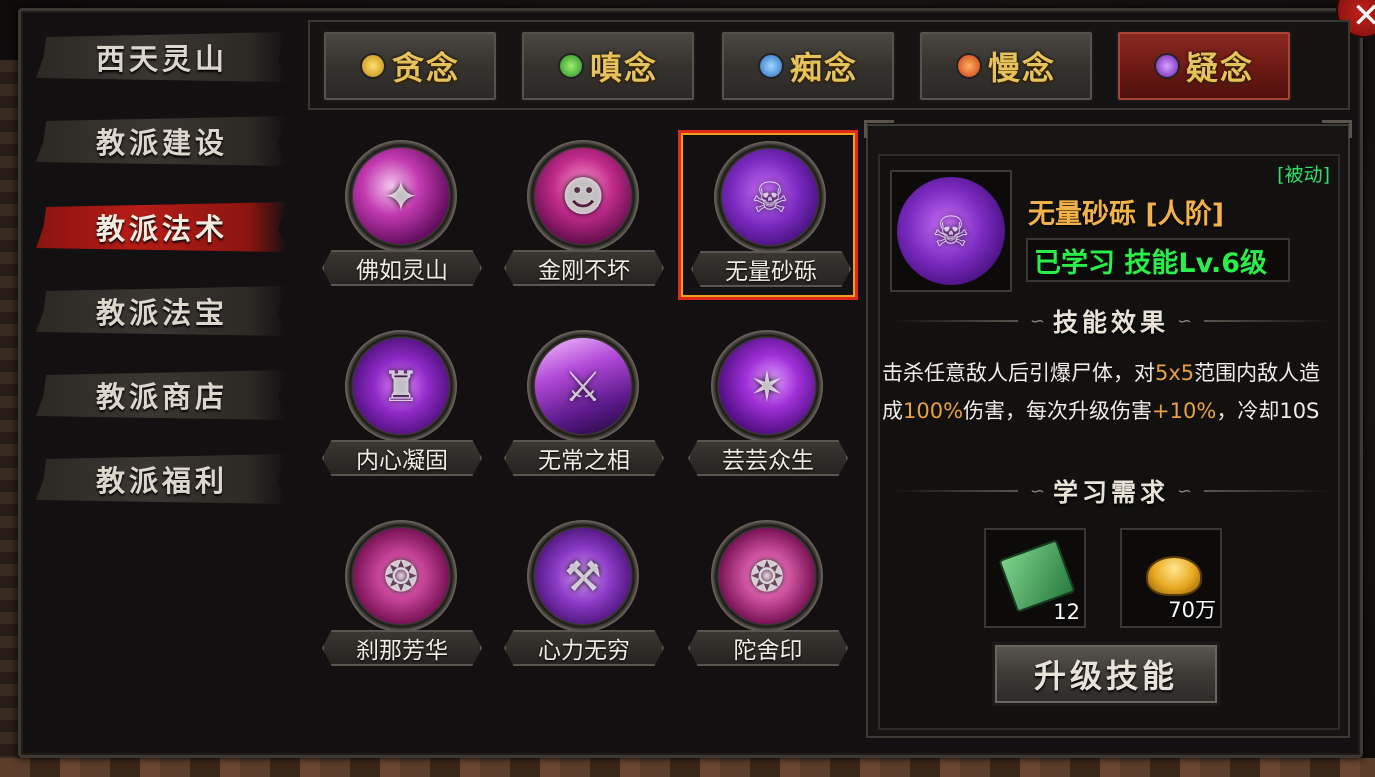 The height and width of the screenshot is (777, 1375). Describe the element at coordinates (770, 66) in the screenshot. I see `blue-gem-icon` at that location.